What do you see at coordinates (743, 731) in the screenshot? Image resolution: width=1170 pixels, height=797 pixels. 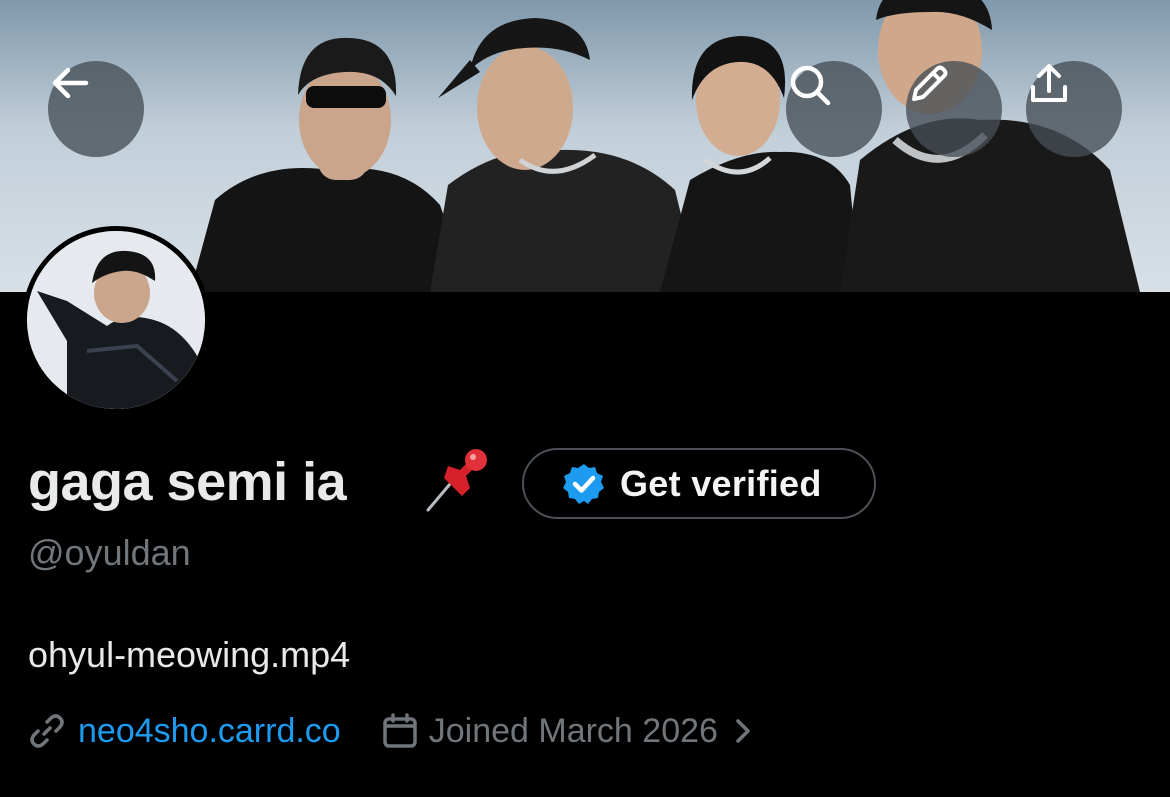 I see `chevron-right-icon` at bounding box center [743, 731].